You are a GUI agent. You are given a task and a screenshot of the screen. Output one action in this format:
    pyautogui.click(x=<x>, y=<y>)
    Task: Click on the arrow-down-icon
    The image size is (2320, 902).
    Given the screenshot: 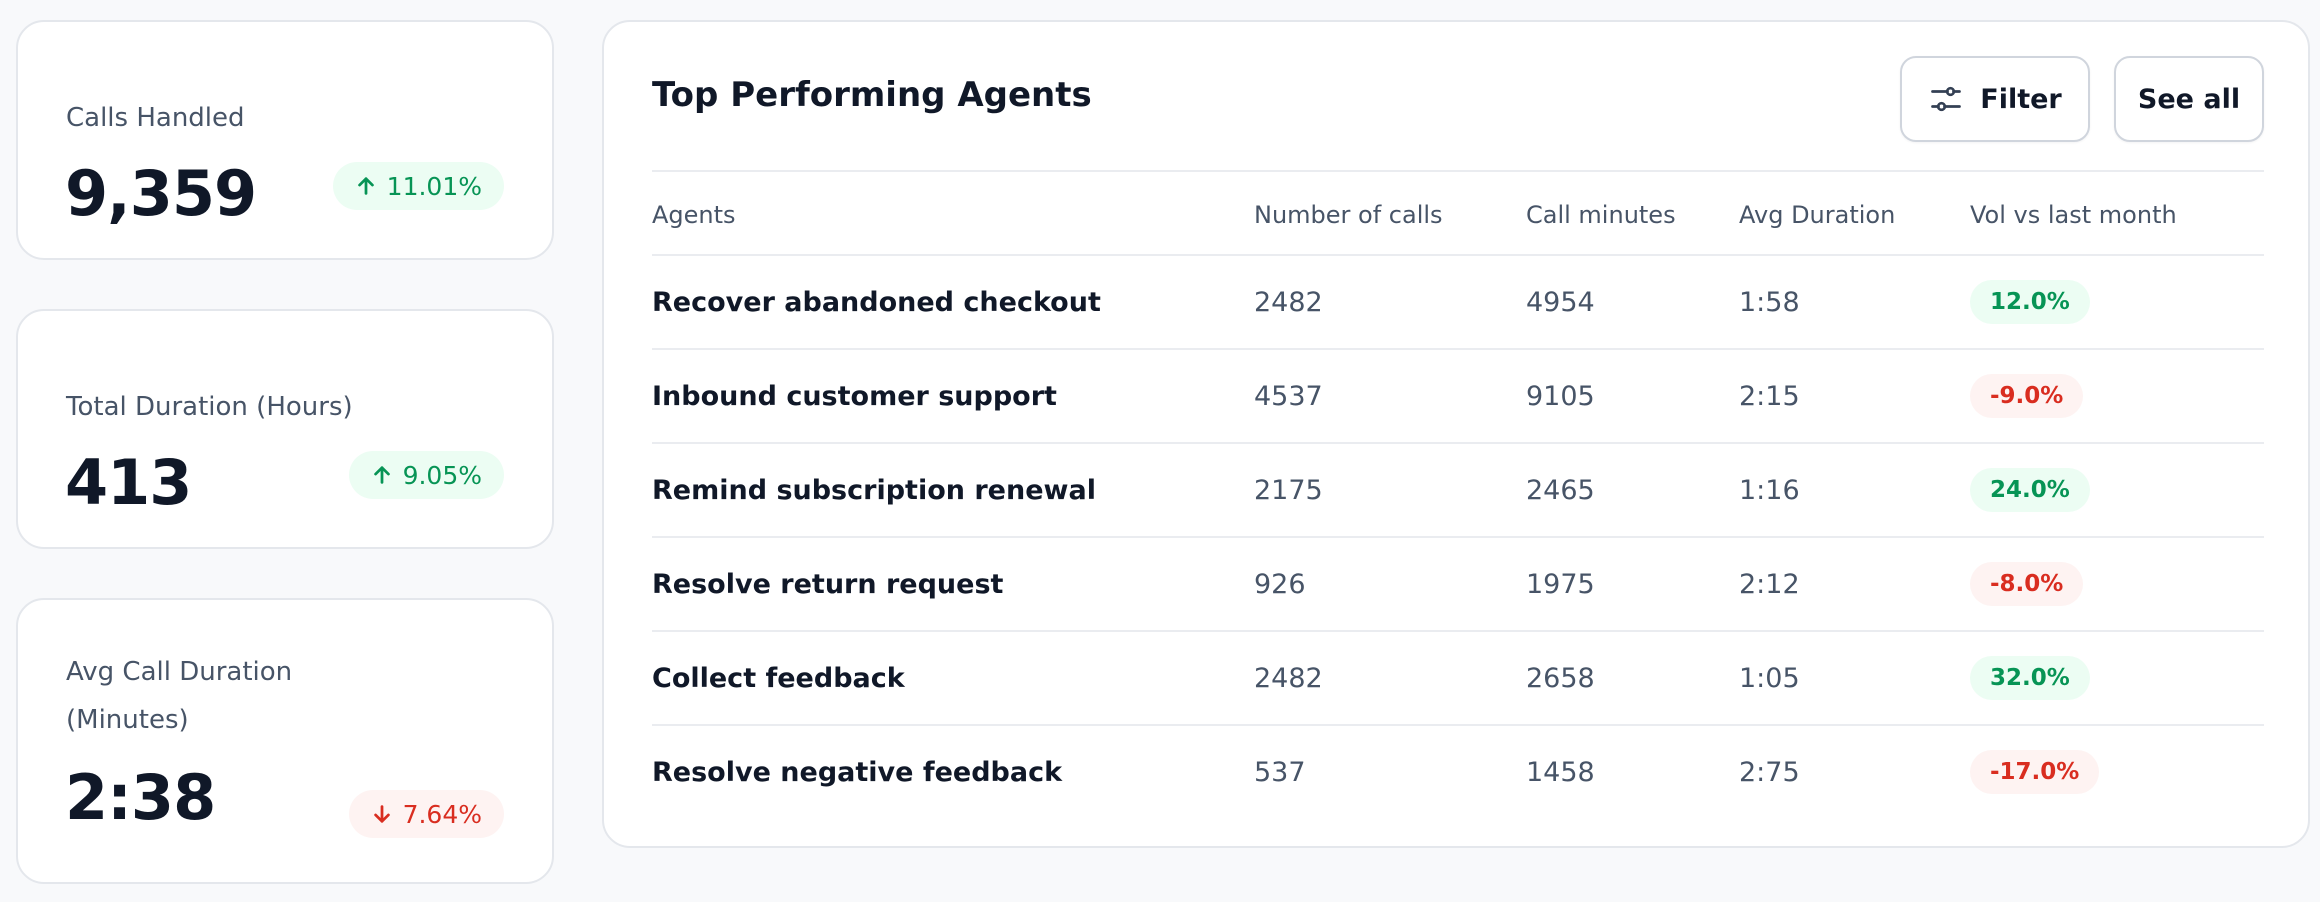 What is the action you would take?
    pyautogui.click(x=381, y=814)
    